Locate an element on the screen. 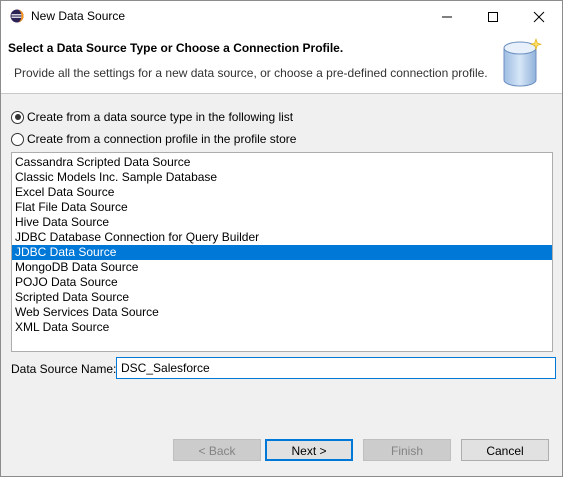 The height and width of the screenshot is (477, 563). maximize-icon is located at coordinates (493, 17).